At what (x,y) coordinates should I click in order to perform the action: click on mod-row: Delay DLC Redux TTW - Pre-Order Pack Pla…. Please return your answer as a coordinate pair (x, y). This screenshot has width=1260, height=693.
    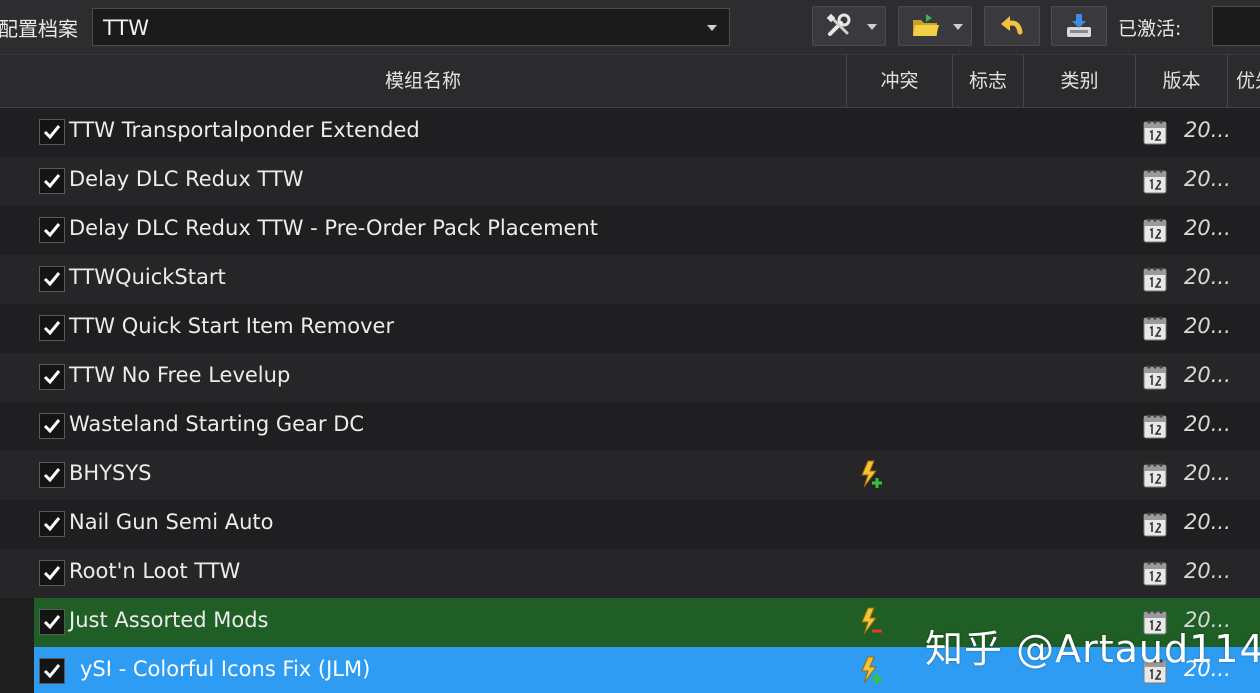
    Looking at the image, I should click on (630, 230).